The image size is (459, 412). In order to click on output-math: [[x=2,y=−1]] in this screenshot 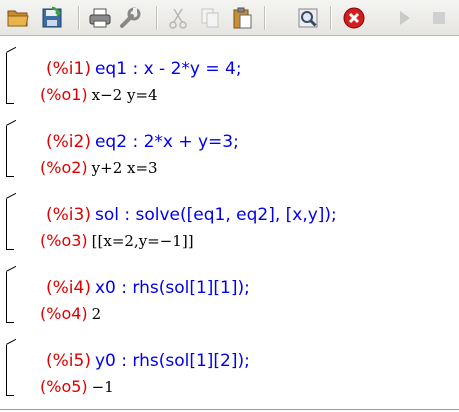, I will do `click(142, 241)`.